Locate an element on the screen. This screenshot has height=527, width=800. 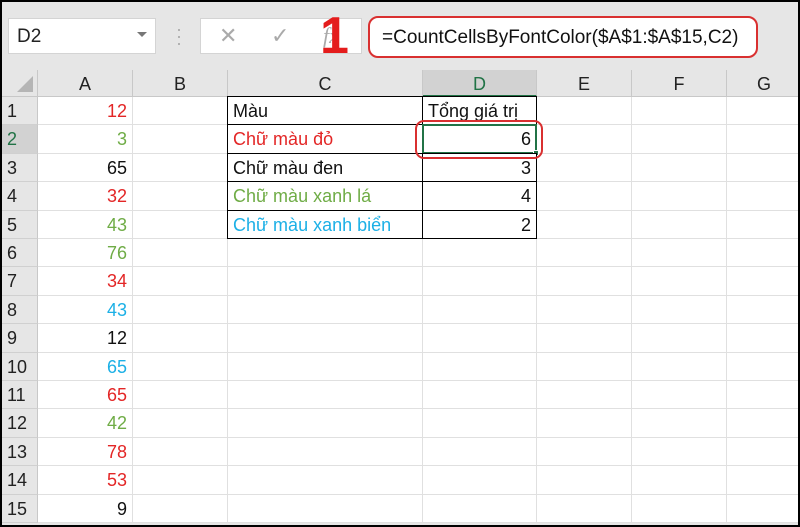
cell-f1 is located at coordinates (679, 111).